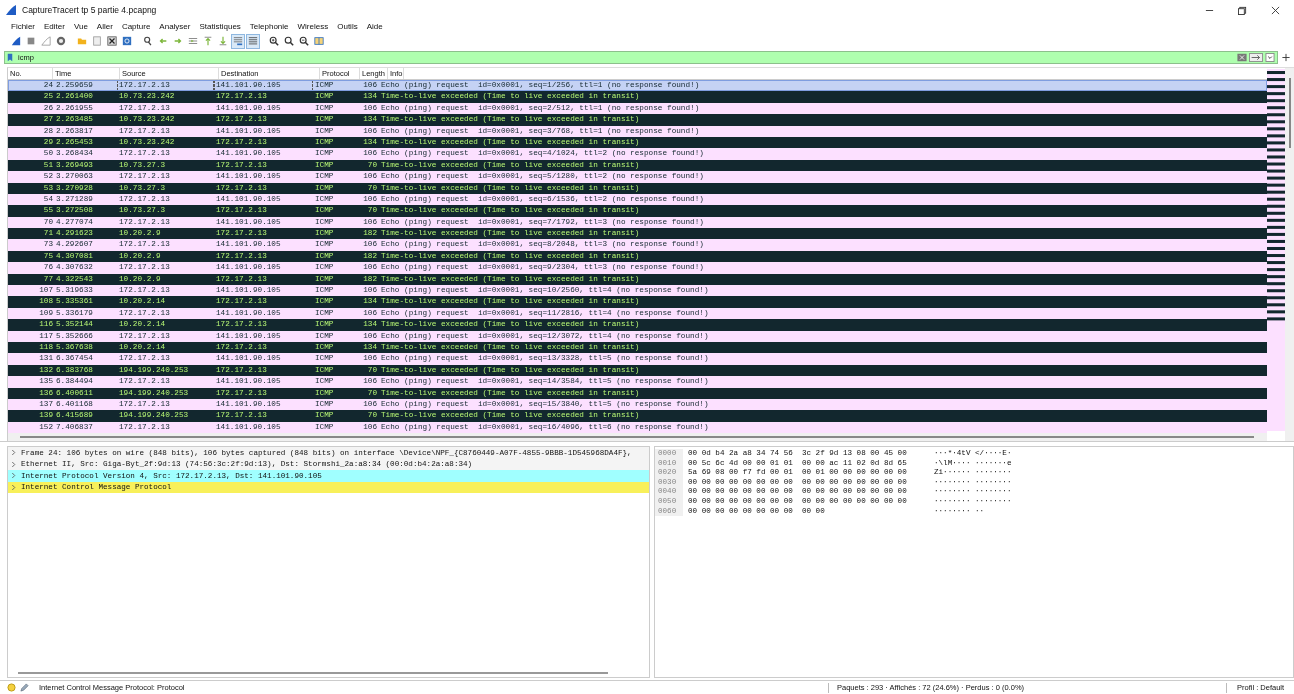  I want to click on clear-icon, so click(1242, 57).